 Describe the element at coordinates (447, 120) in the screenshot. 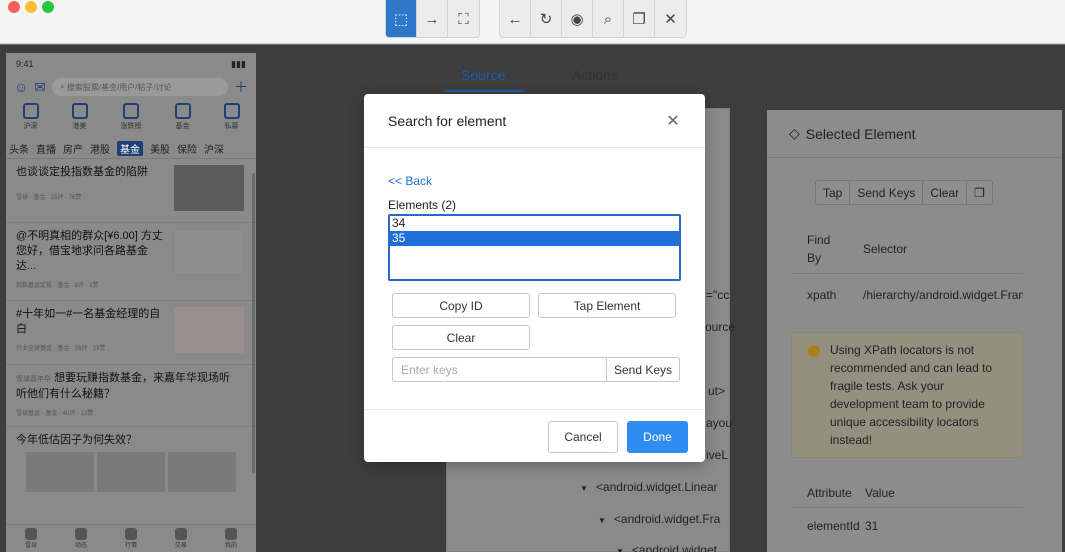

I see `modal-title: Search for element` at that location.